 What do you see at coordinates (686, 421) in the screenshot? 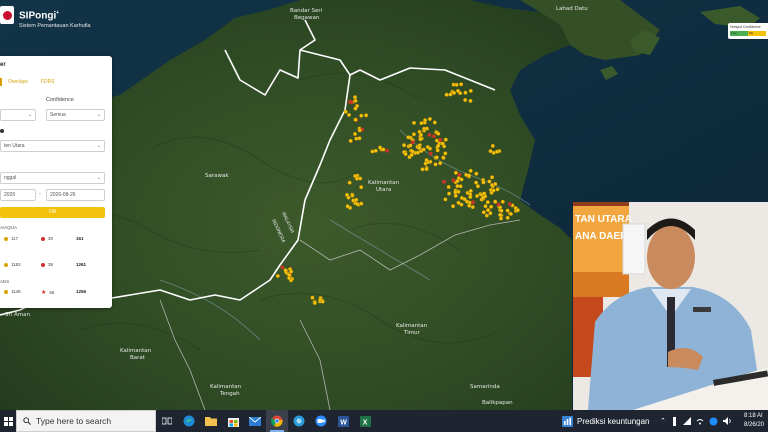
I see `network-icon` at bounding box center [686, 421].